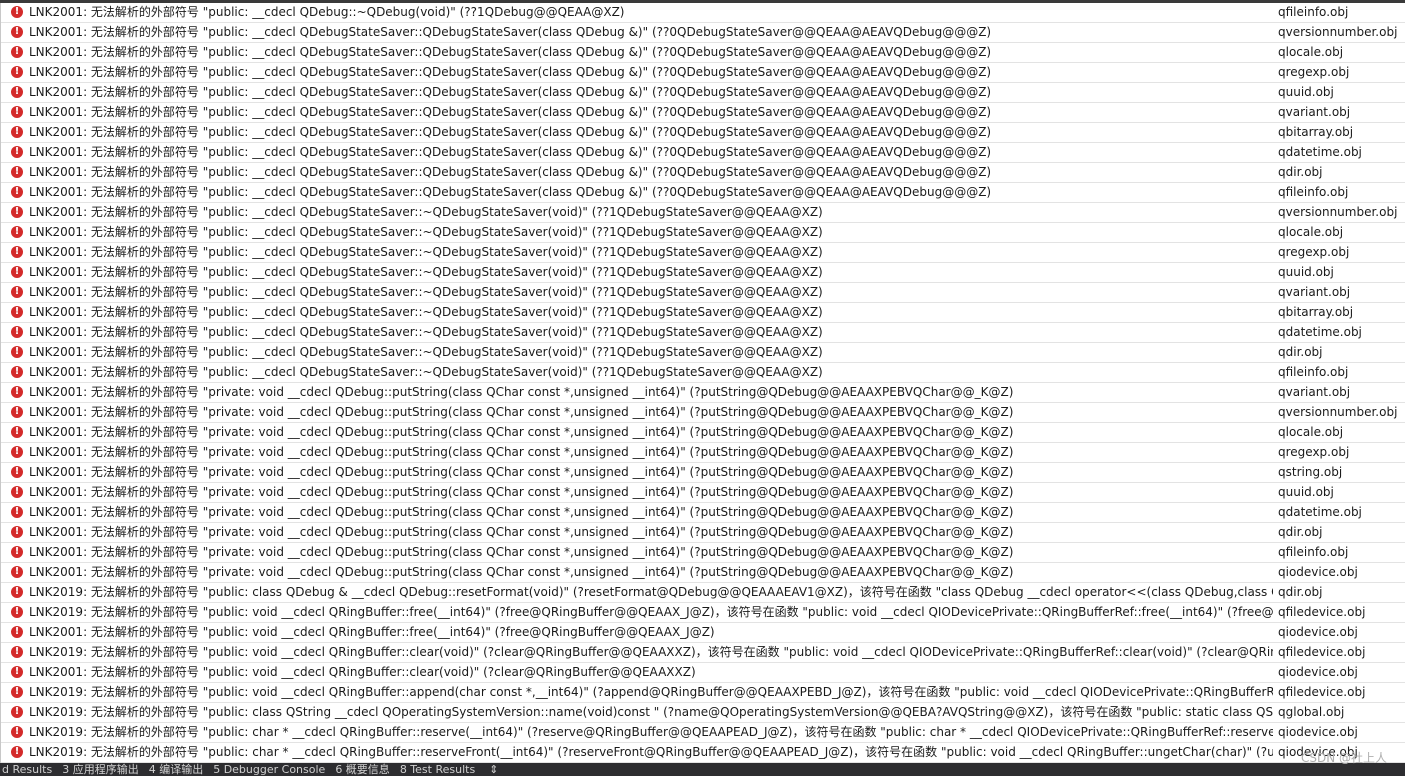 The image size is (1405, 776). What do you see at coordinates (493, 769) in the screenshot?
I see `tab-menu-arrow-icon: ⇕` at bounding box center [493, 769].